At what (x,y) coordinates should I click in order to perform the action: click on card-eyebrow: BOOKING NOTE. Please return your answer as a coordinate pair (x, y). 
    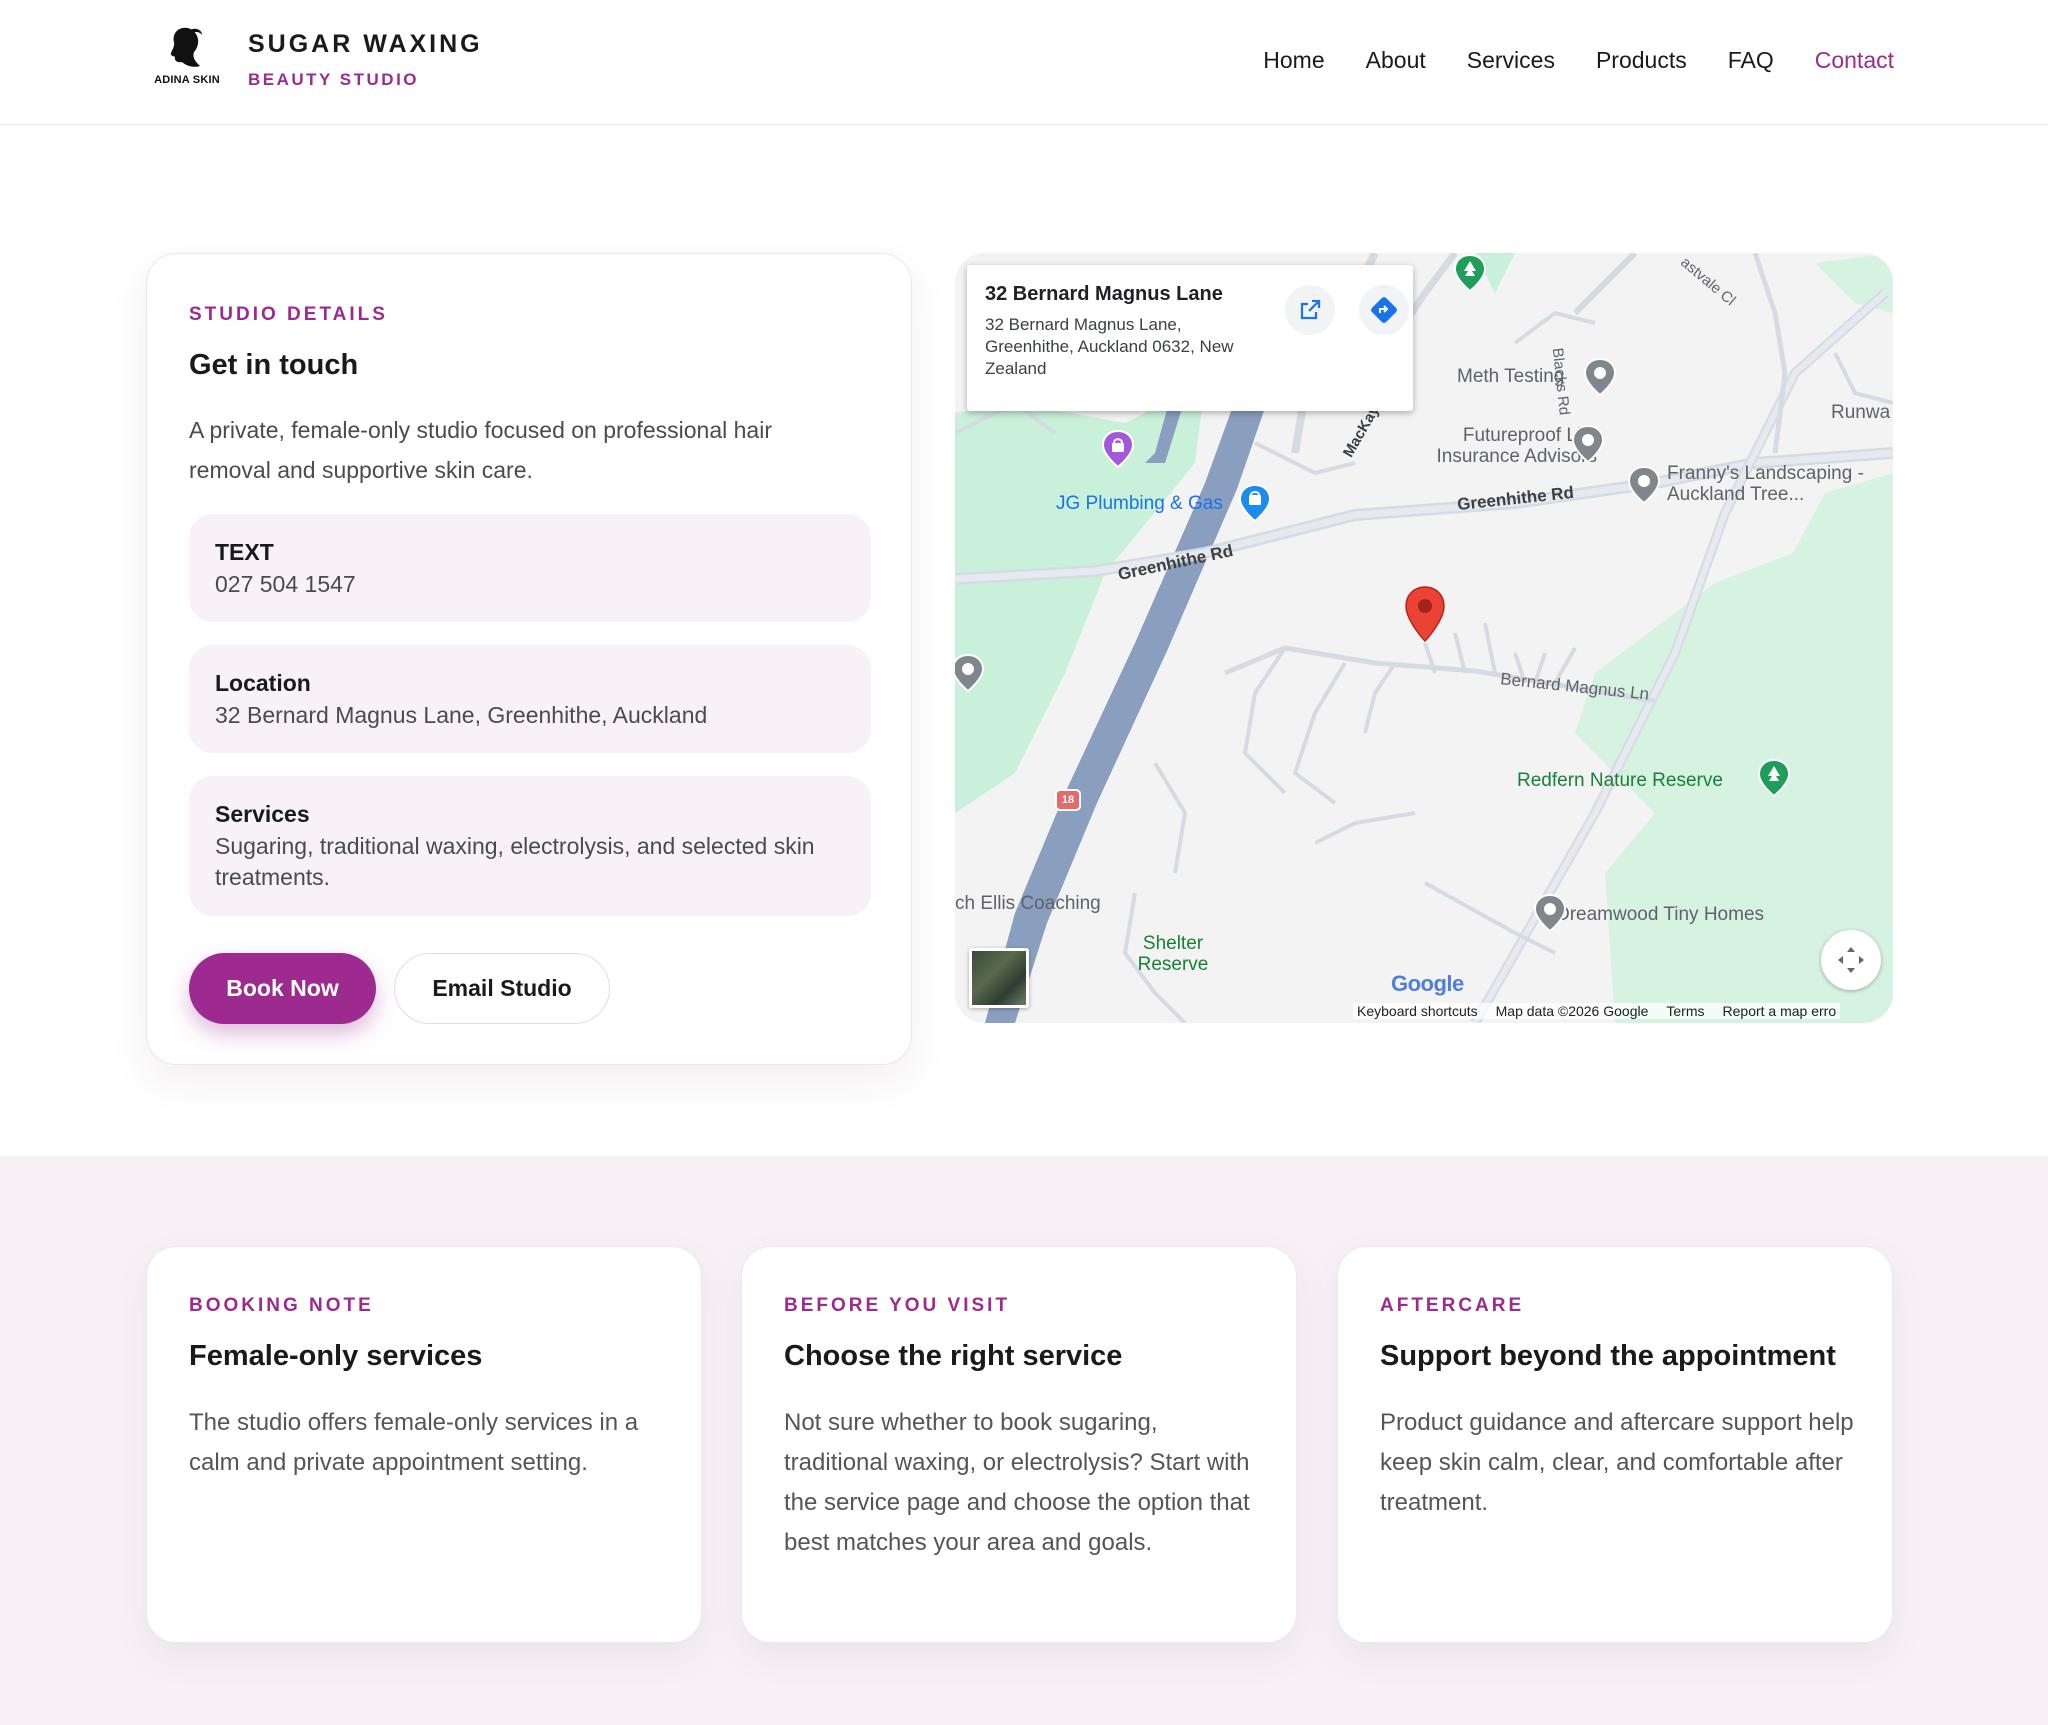
    Looking at the image, I should click on (281, 1305).